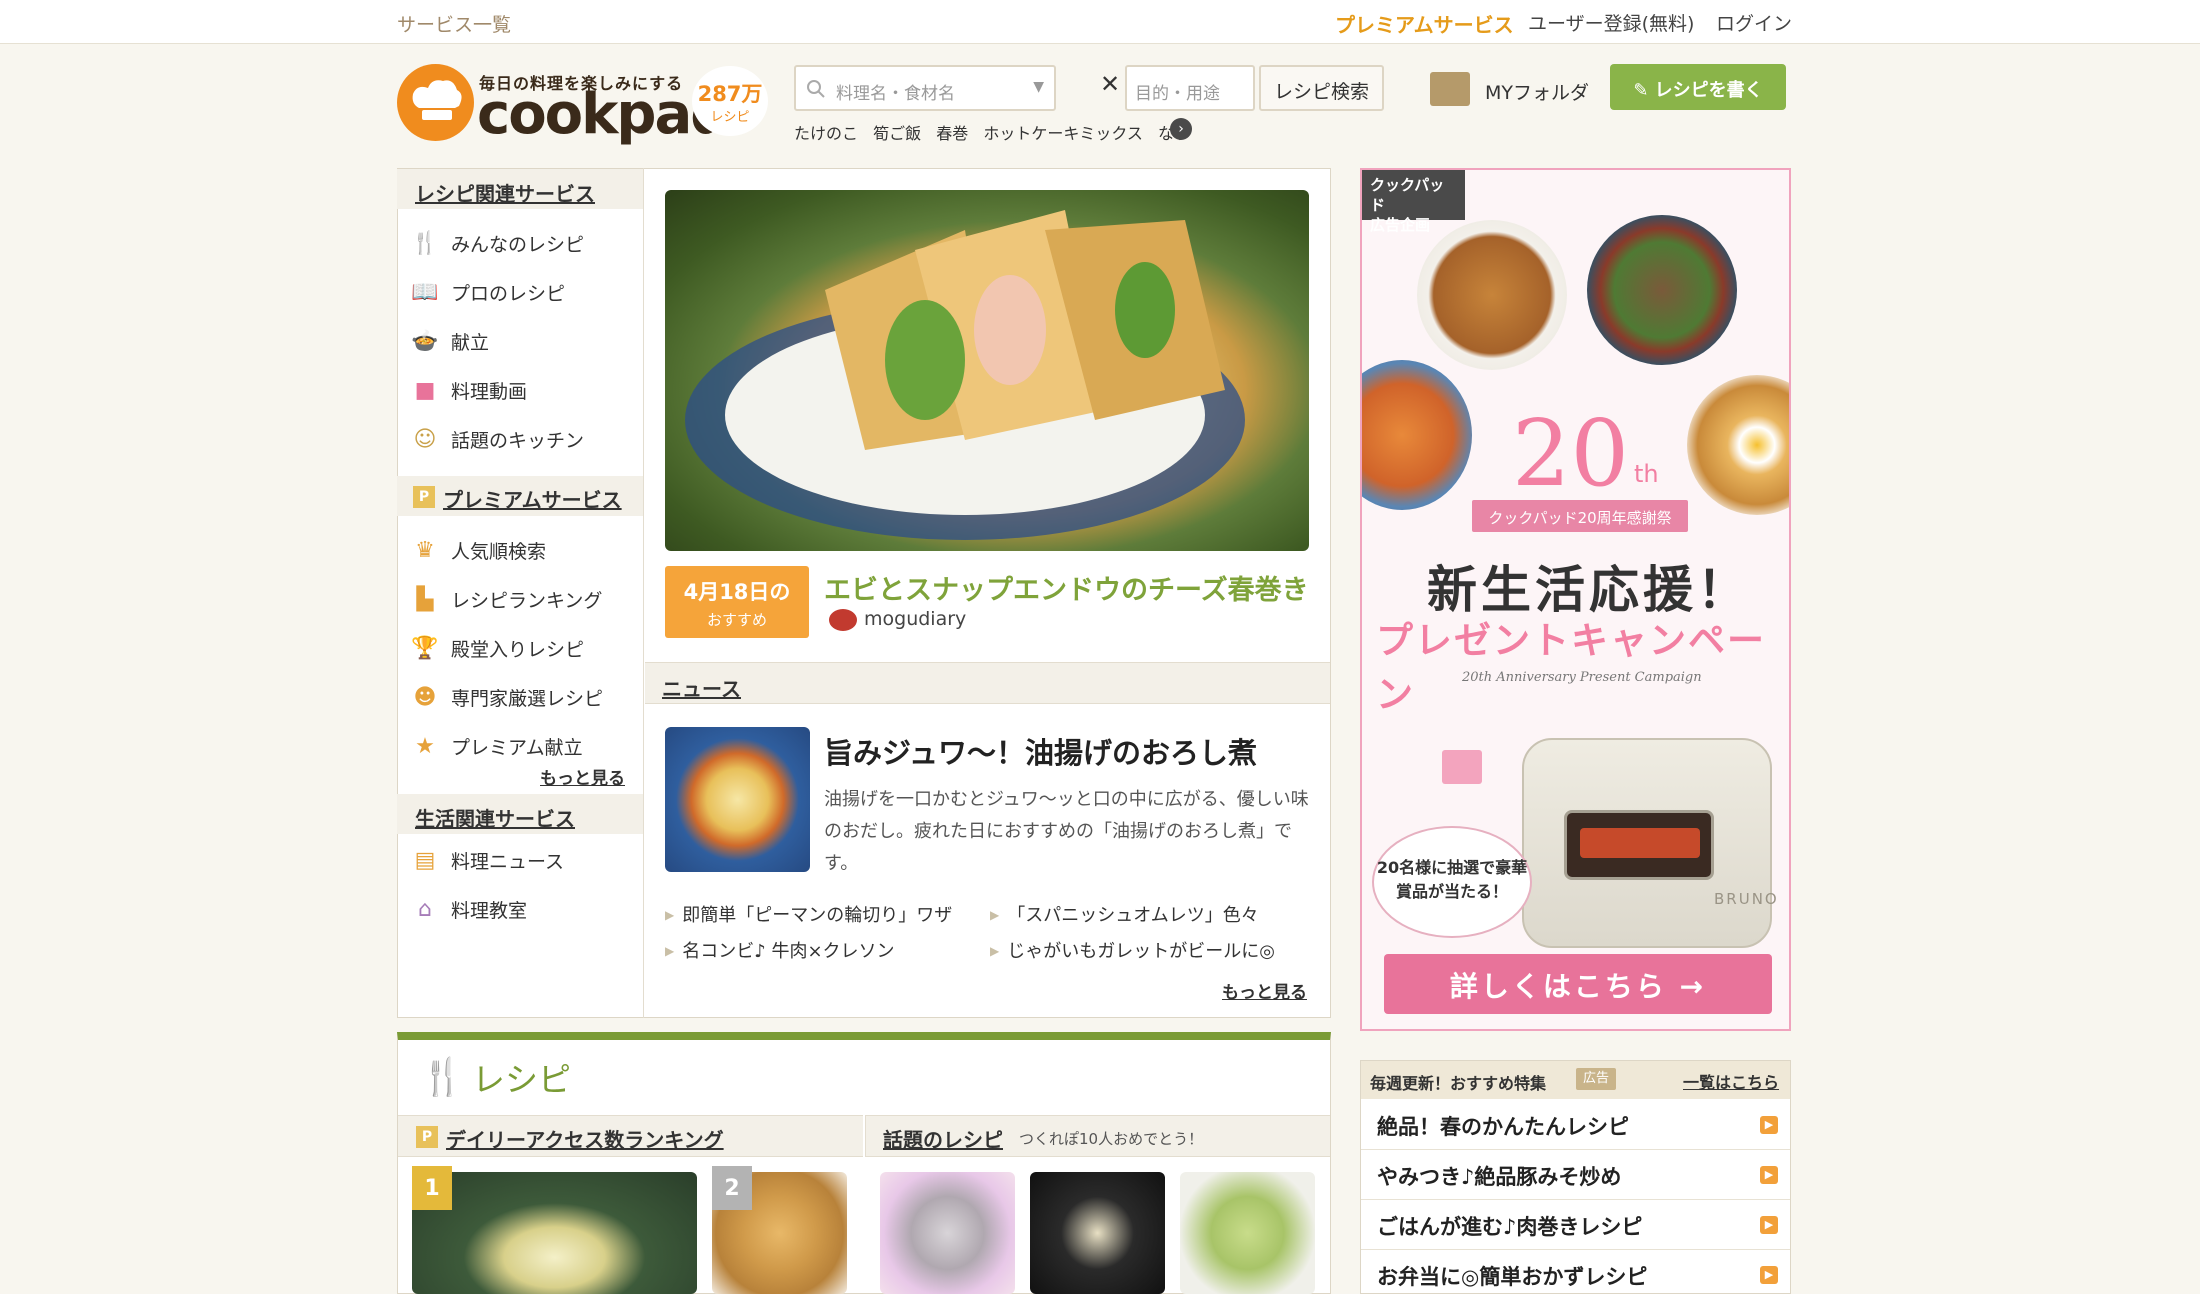 Image resolution: width=2200 pixels, height=1294 pixels. What do you see at coordinates (425, 648) in the screenshot?
I see `trophy-icon: 🏆` at bounding box center [425, 648].